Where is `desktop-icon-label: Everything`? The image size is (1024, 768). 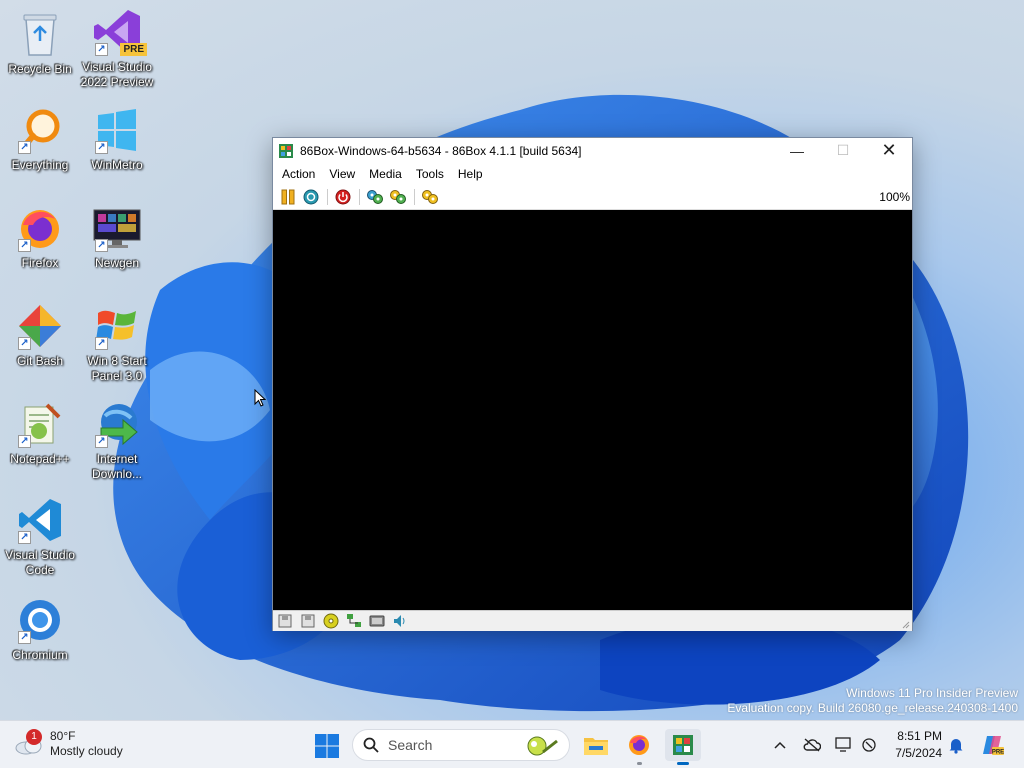 desktop-icon-label: Everything is located at coordinates (40, 165).